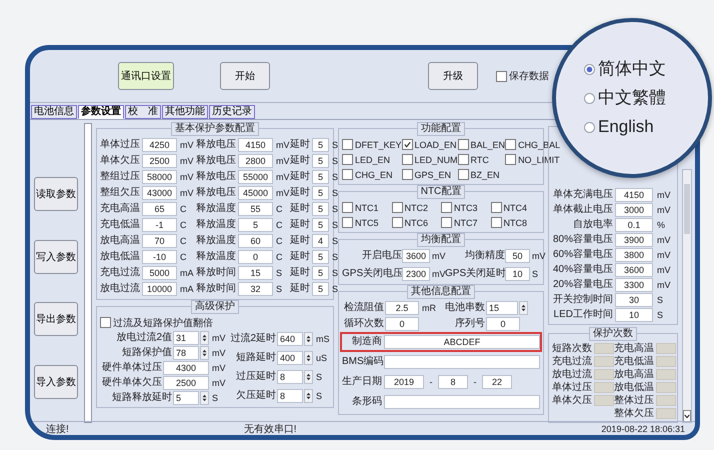 Image resolution: width=714 pixels, height=450 pixels. I want to click on side-button: 导出参数, so click(56, 319).